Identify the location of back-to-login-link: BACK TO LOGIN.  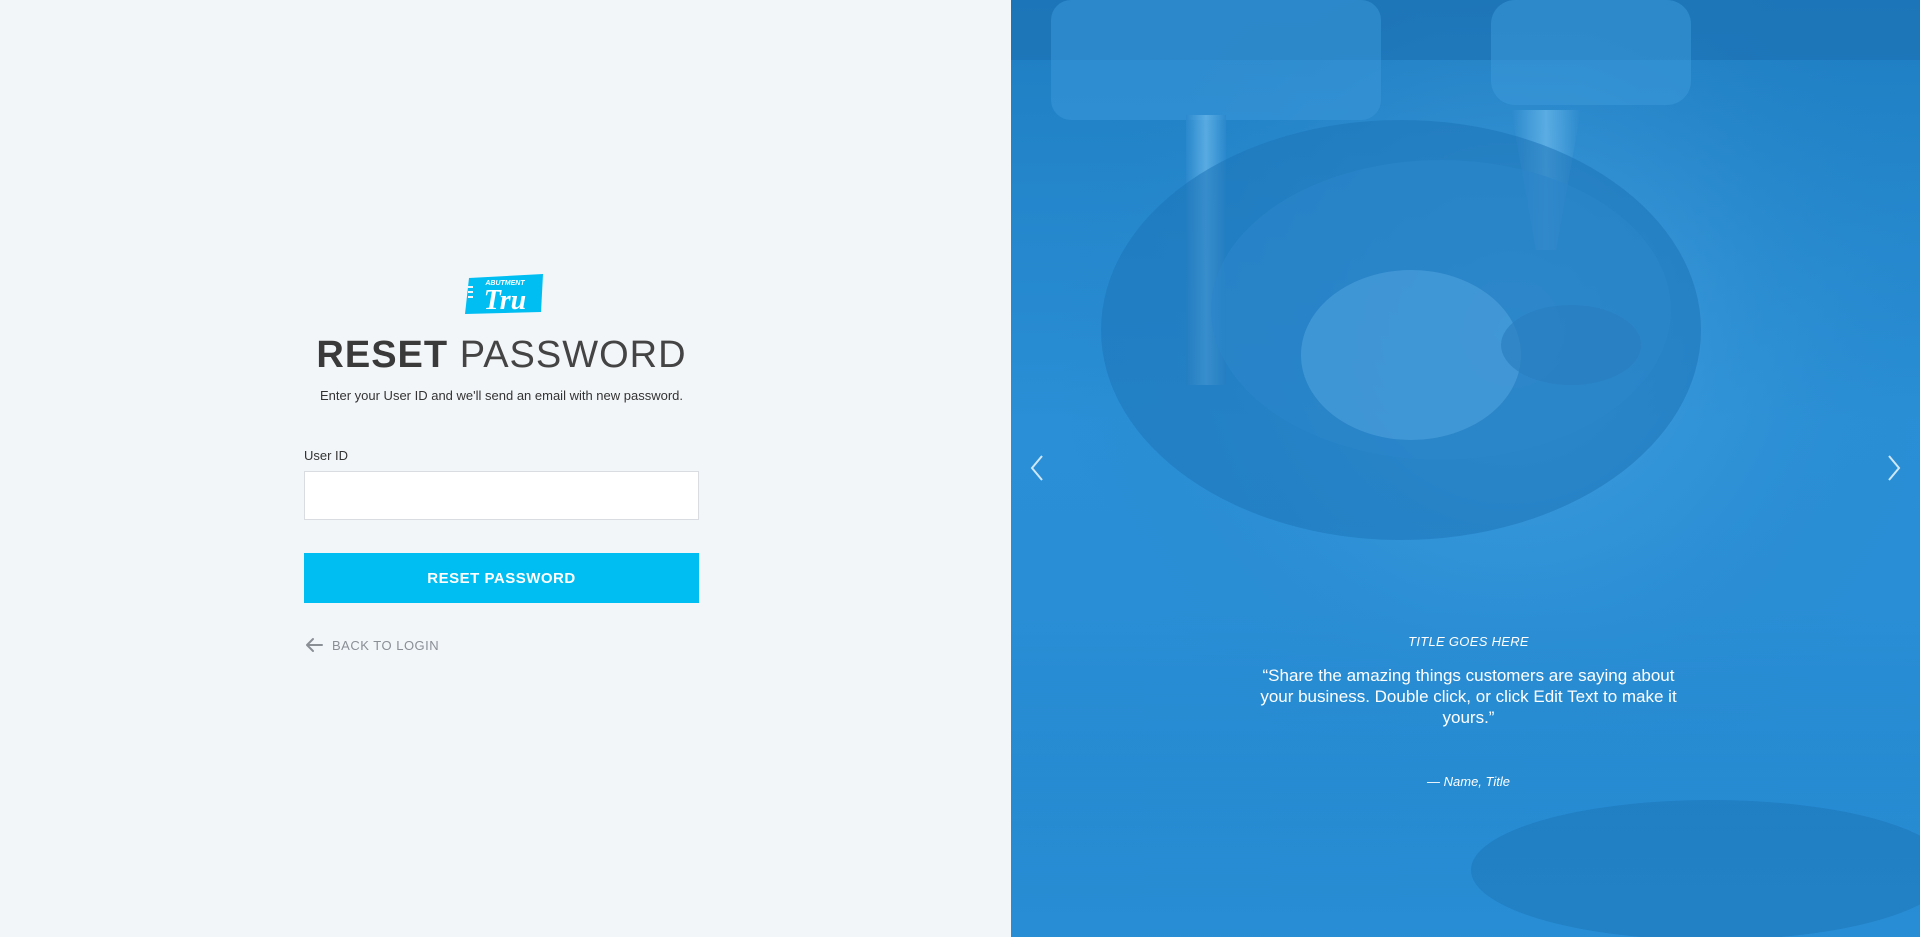
(371, 645).